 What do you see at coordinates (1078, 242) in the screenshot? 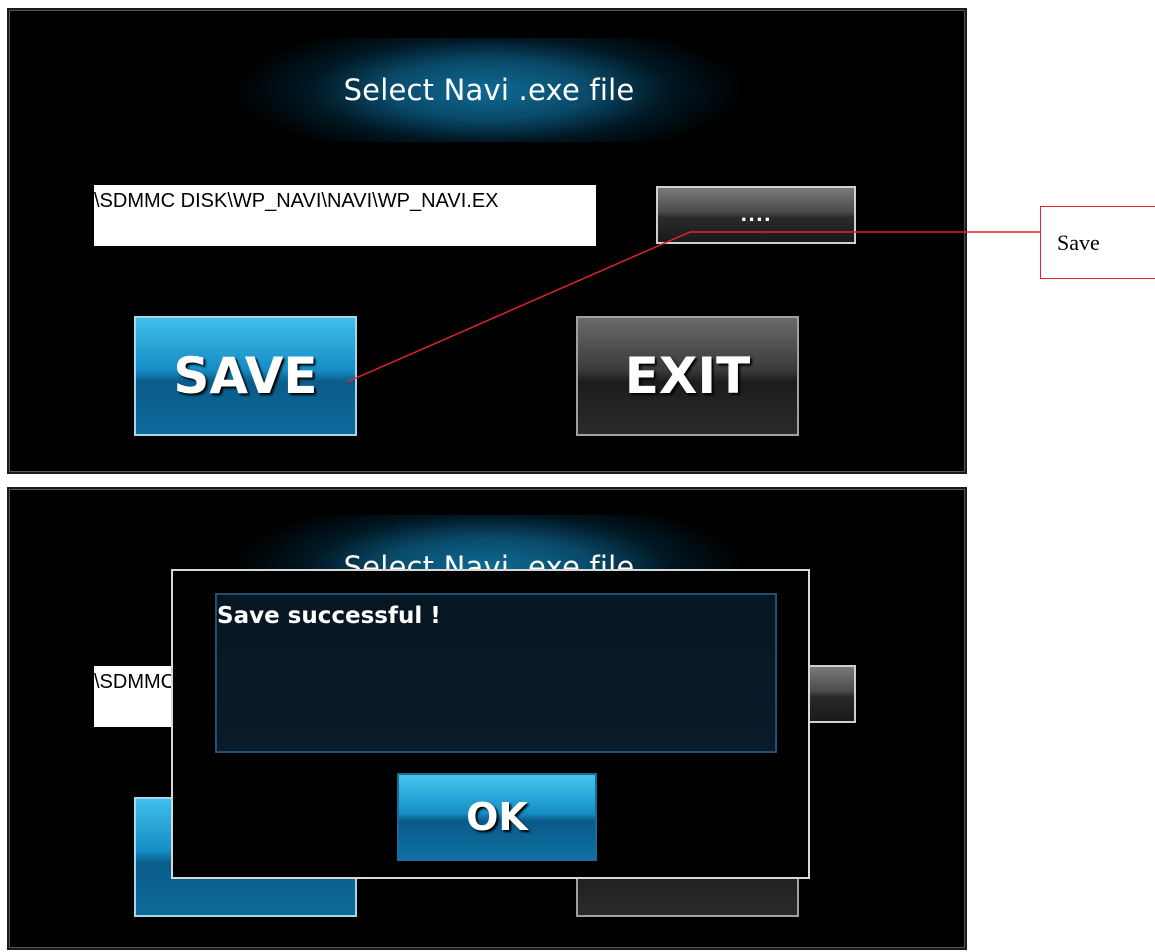
I see `callout-label: Save` at bounding box center [1078, 242].